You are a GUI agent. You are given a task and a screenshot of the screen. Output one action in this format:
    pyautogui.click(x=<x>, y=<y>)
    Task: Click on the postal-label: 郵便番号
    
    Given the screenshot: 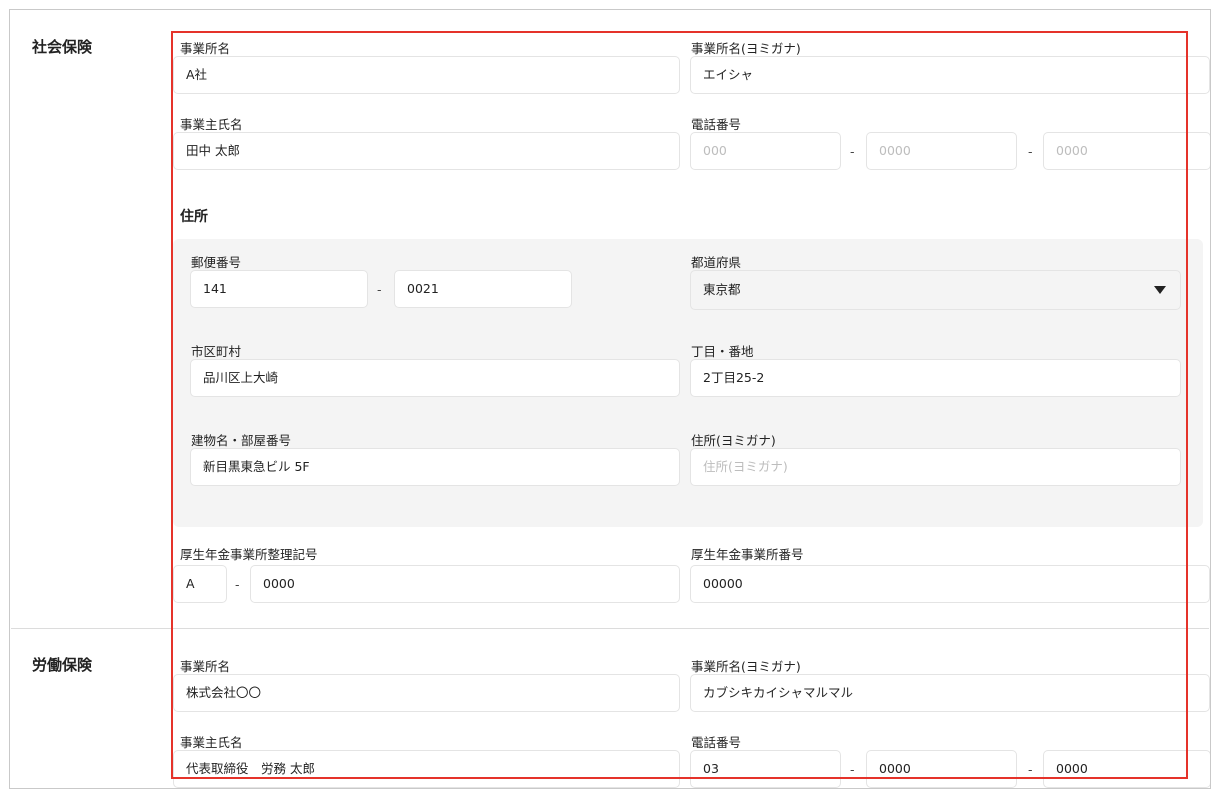 What is the action you would take?
    pyautogui.click(x=216, y=262)
    